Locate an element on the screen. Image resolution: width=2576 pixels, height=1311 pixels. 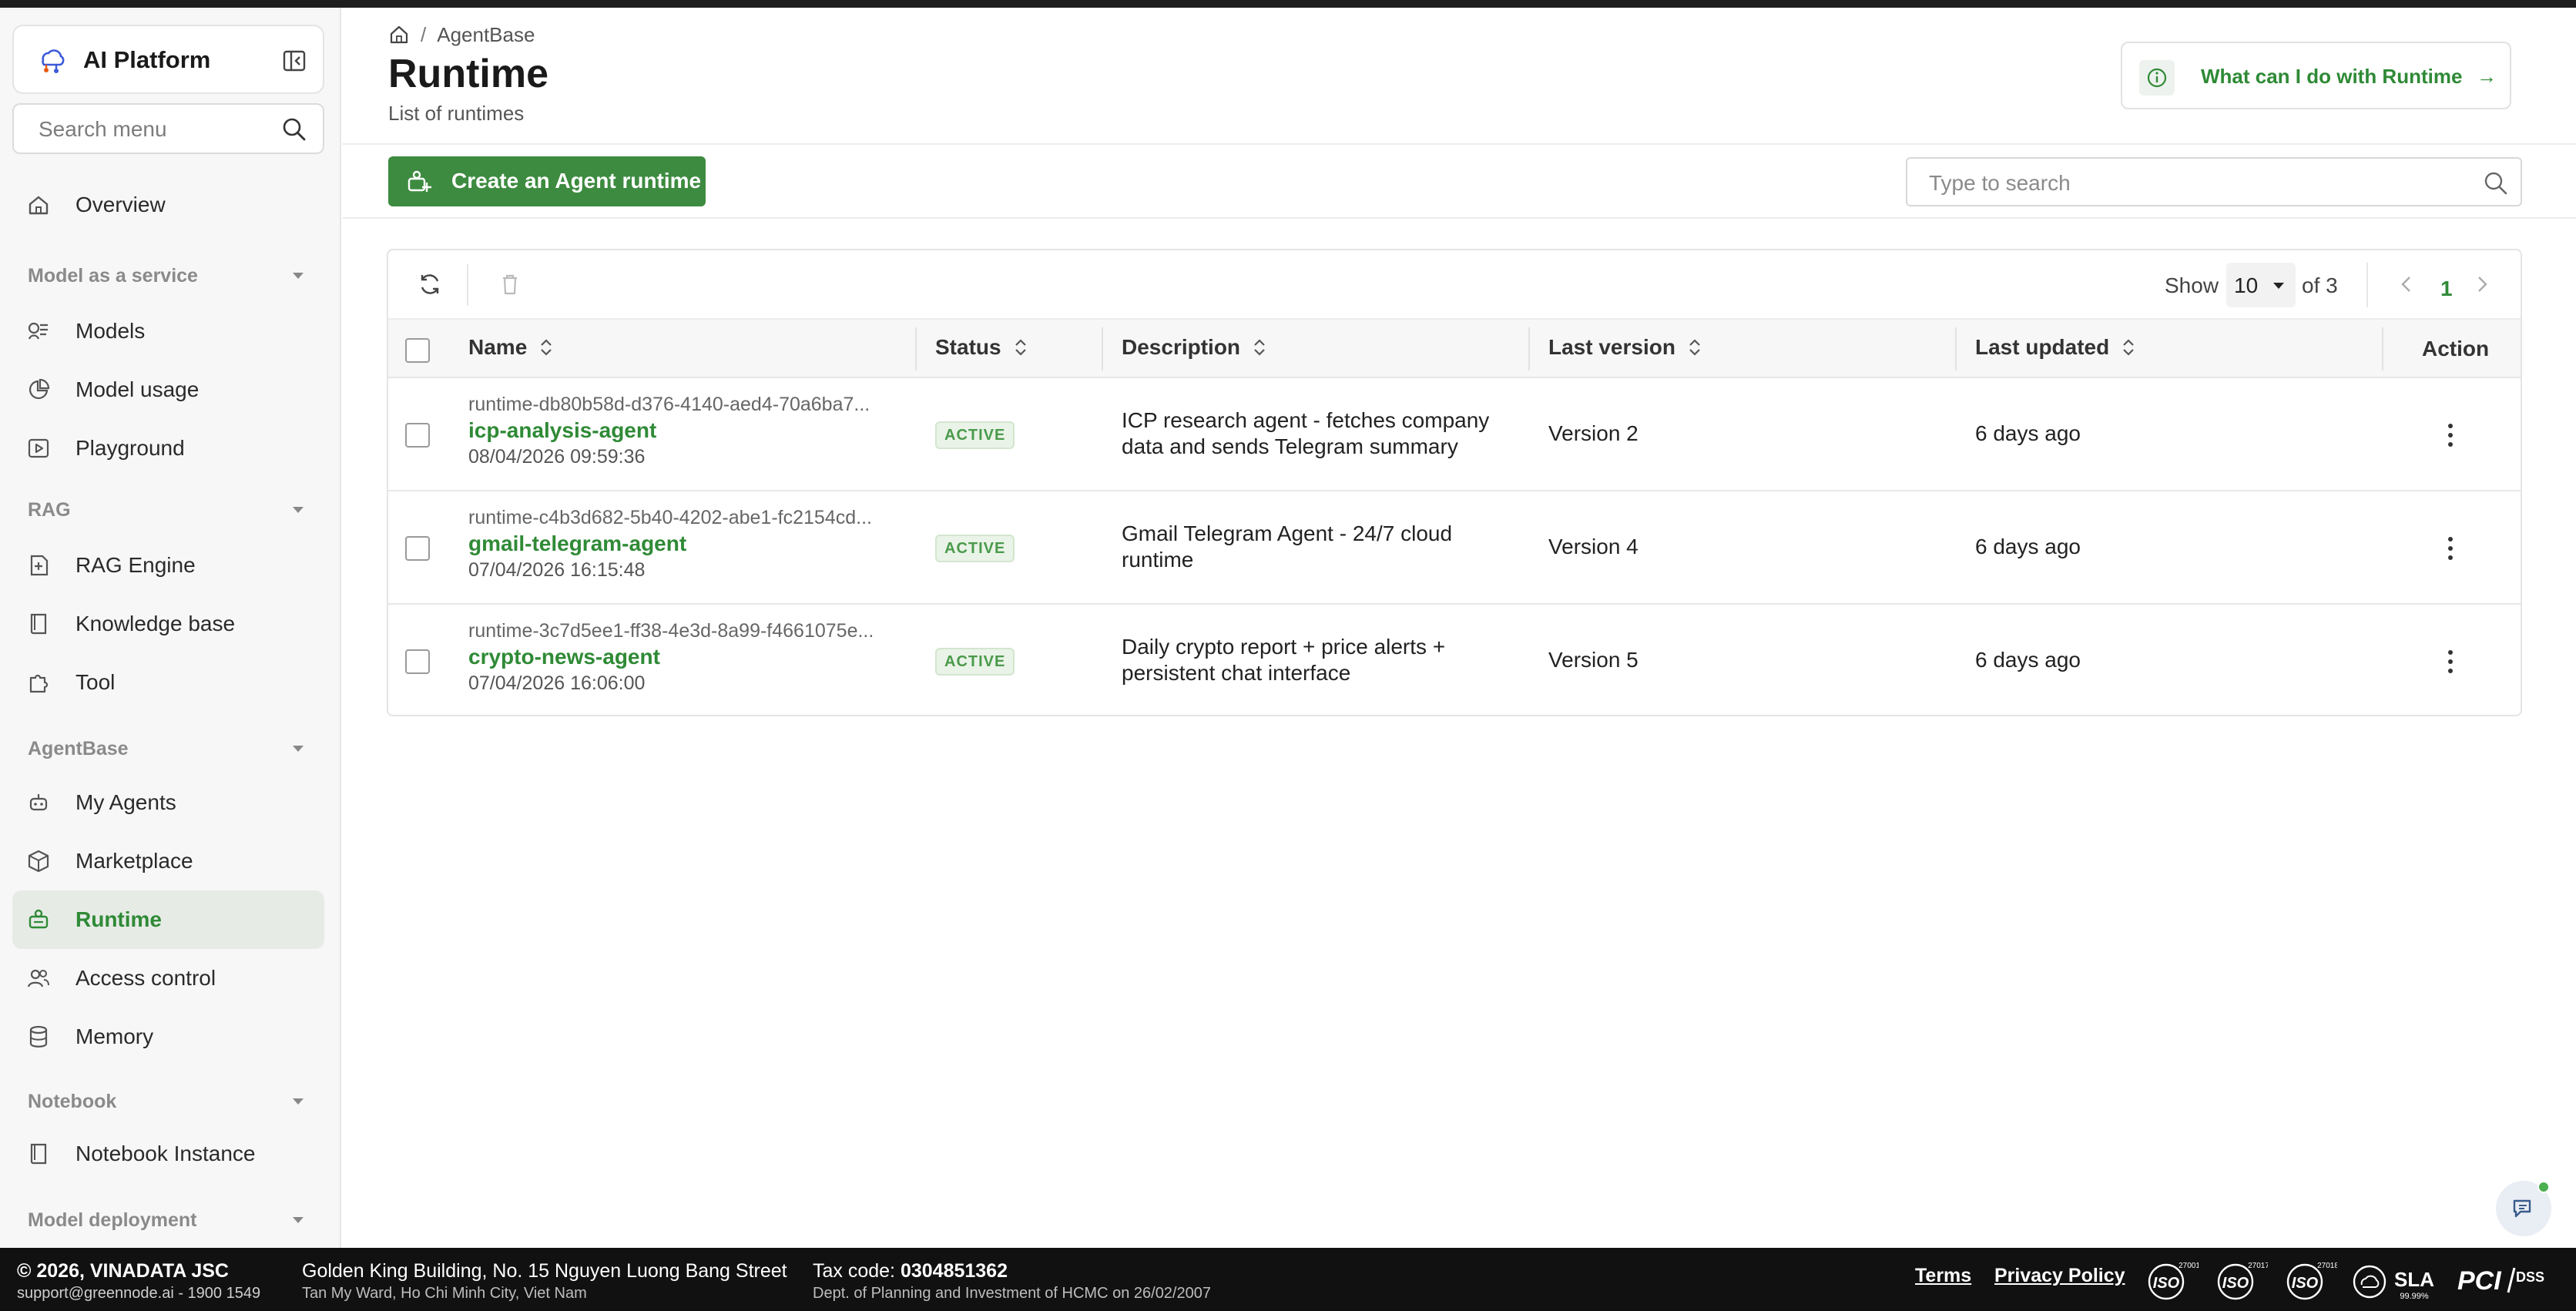
users-icon is located at coordinates (38, 978).